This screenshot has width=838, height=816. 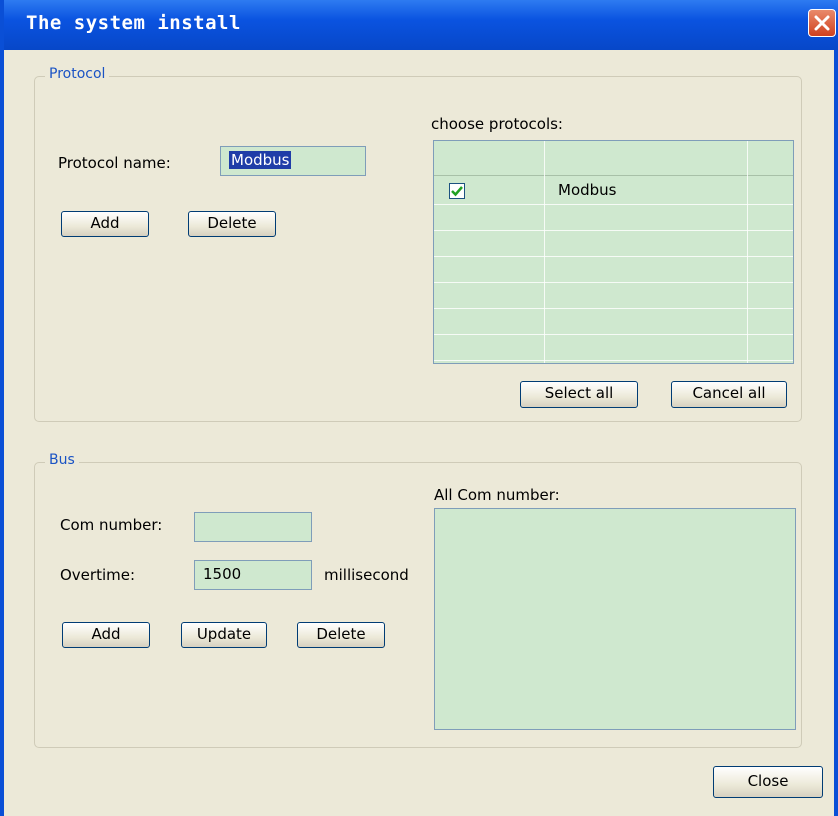 What do you see at coordinates (613, 252) in the screenshot?
I see `protocols-grid: Modbus` at bounding box center [613, 252].